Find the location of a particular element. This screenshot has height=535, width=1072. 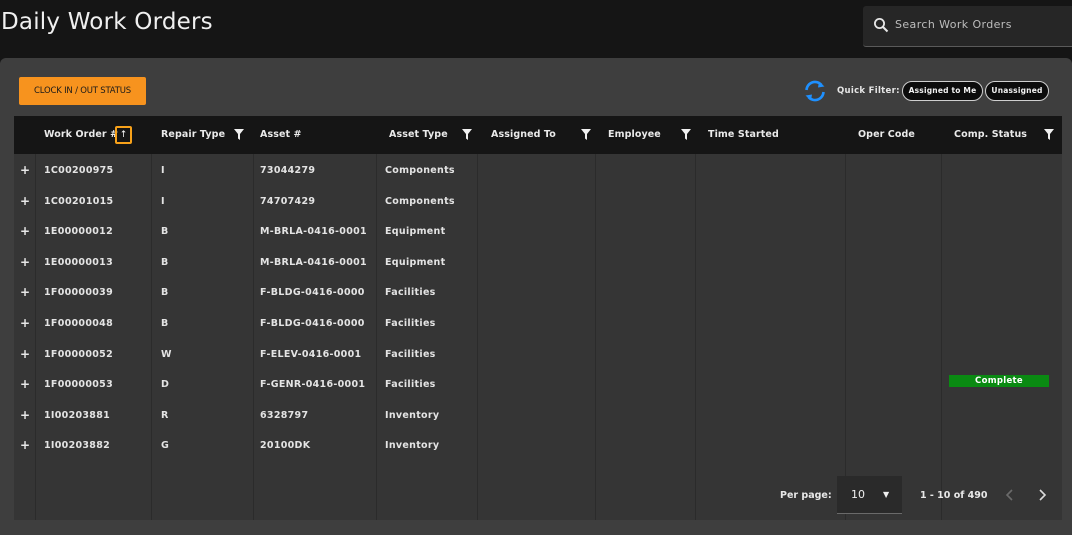

cell-work-order: 1I00203881 is located at coordinates (77, 415).